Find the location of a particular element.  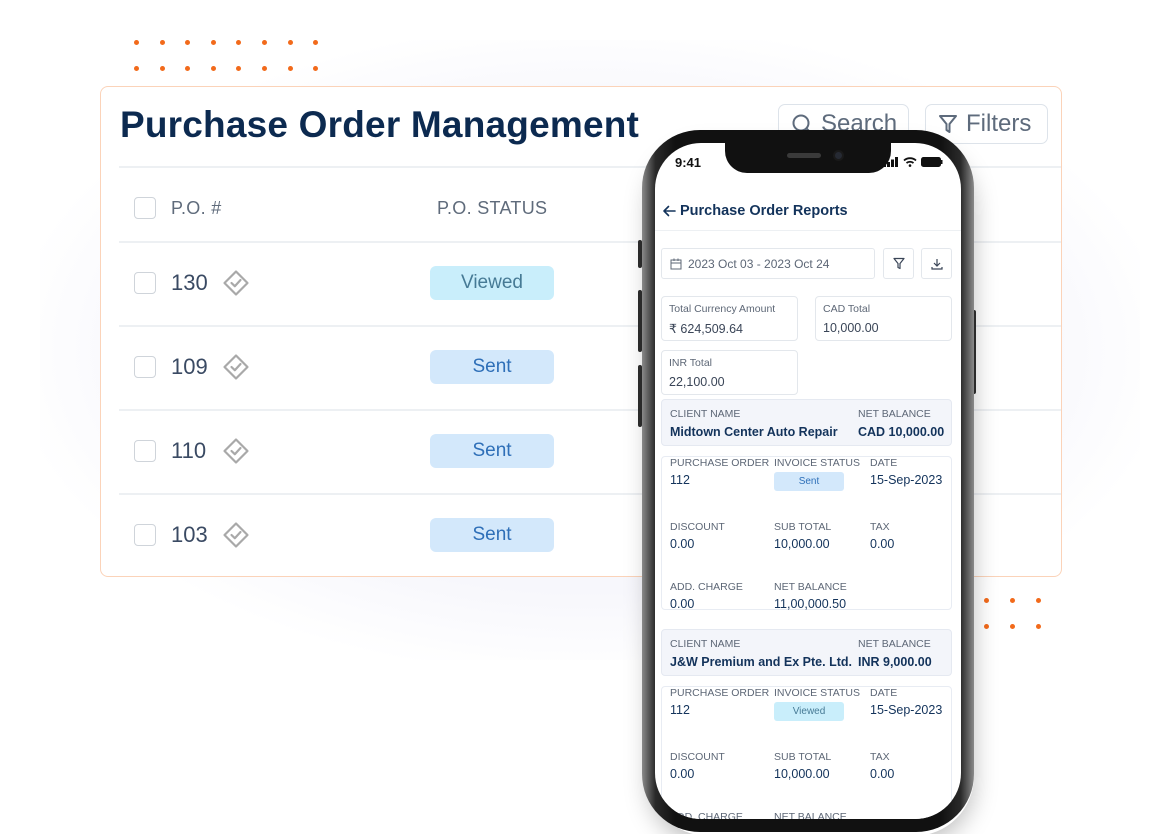

sub-total-field: SUB TOTAL 10,000.00 is located at coordinates (802, 766).